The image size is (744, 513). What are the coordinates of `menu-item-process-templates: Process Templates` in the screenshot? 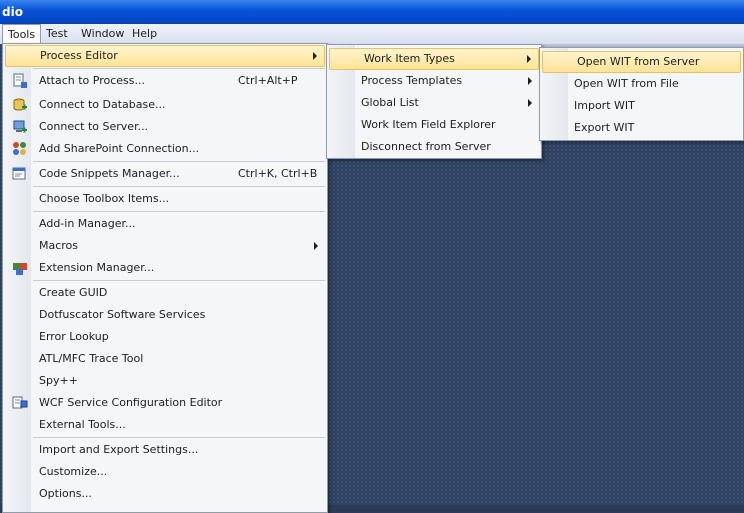 It's located at (434, 81).